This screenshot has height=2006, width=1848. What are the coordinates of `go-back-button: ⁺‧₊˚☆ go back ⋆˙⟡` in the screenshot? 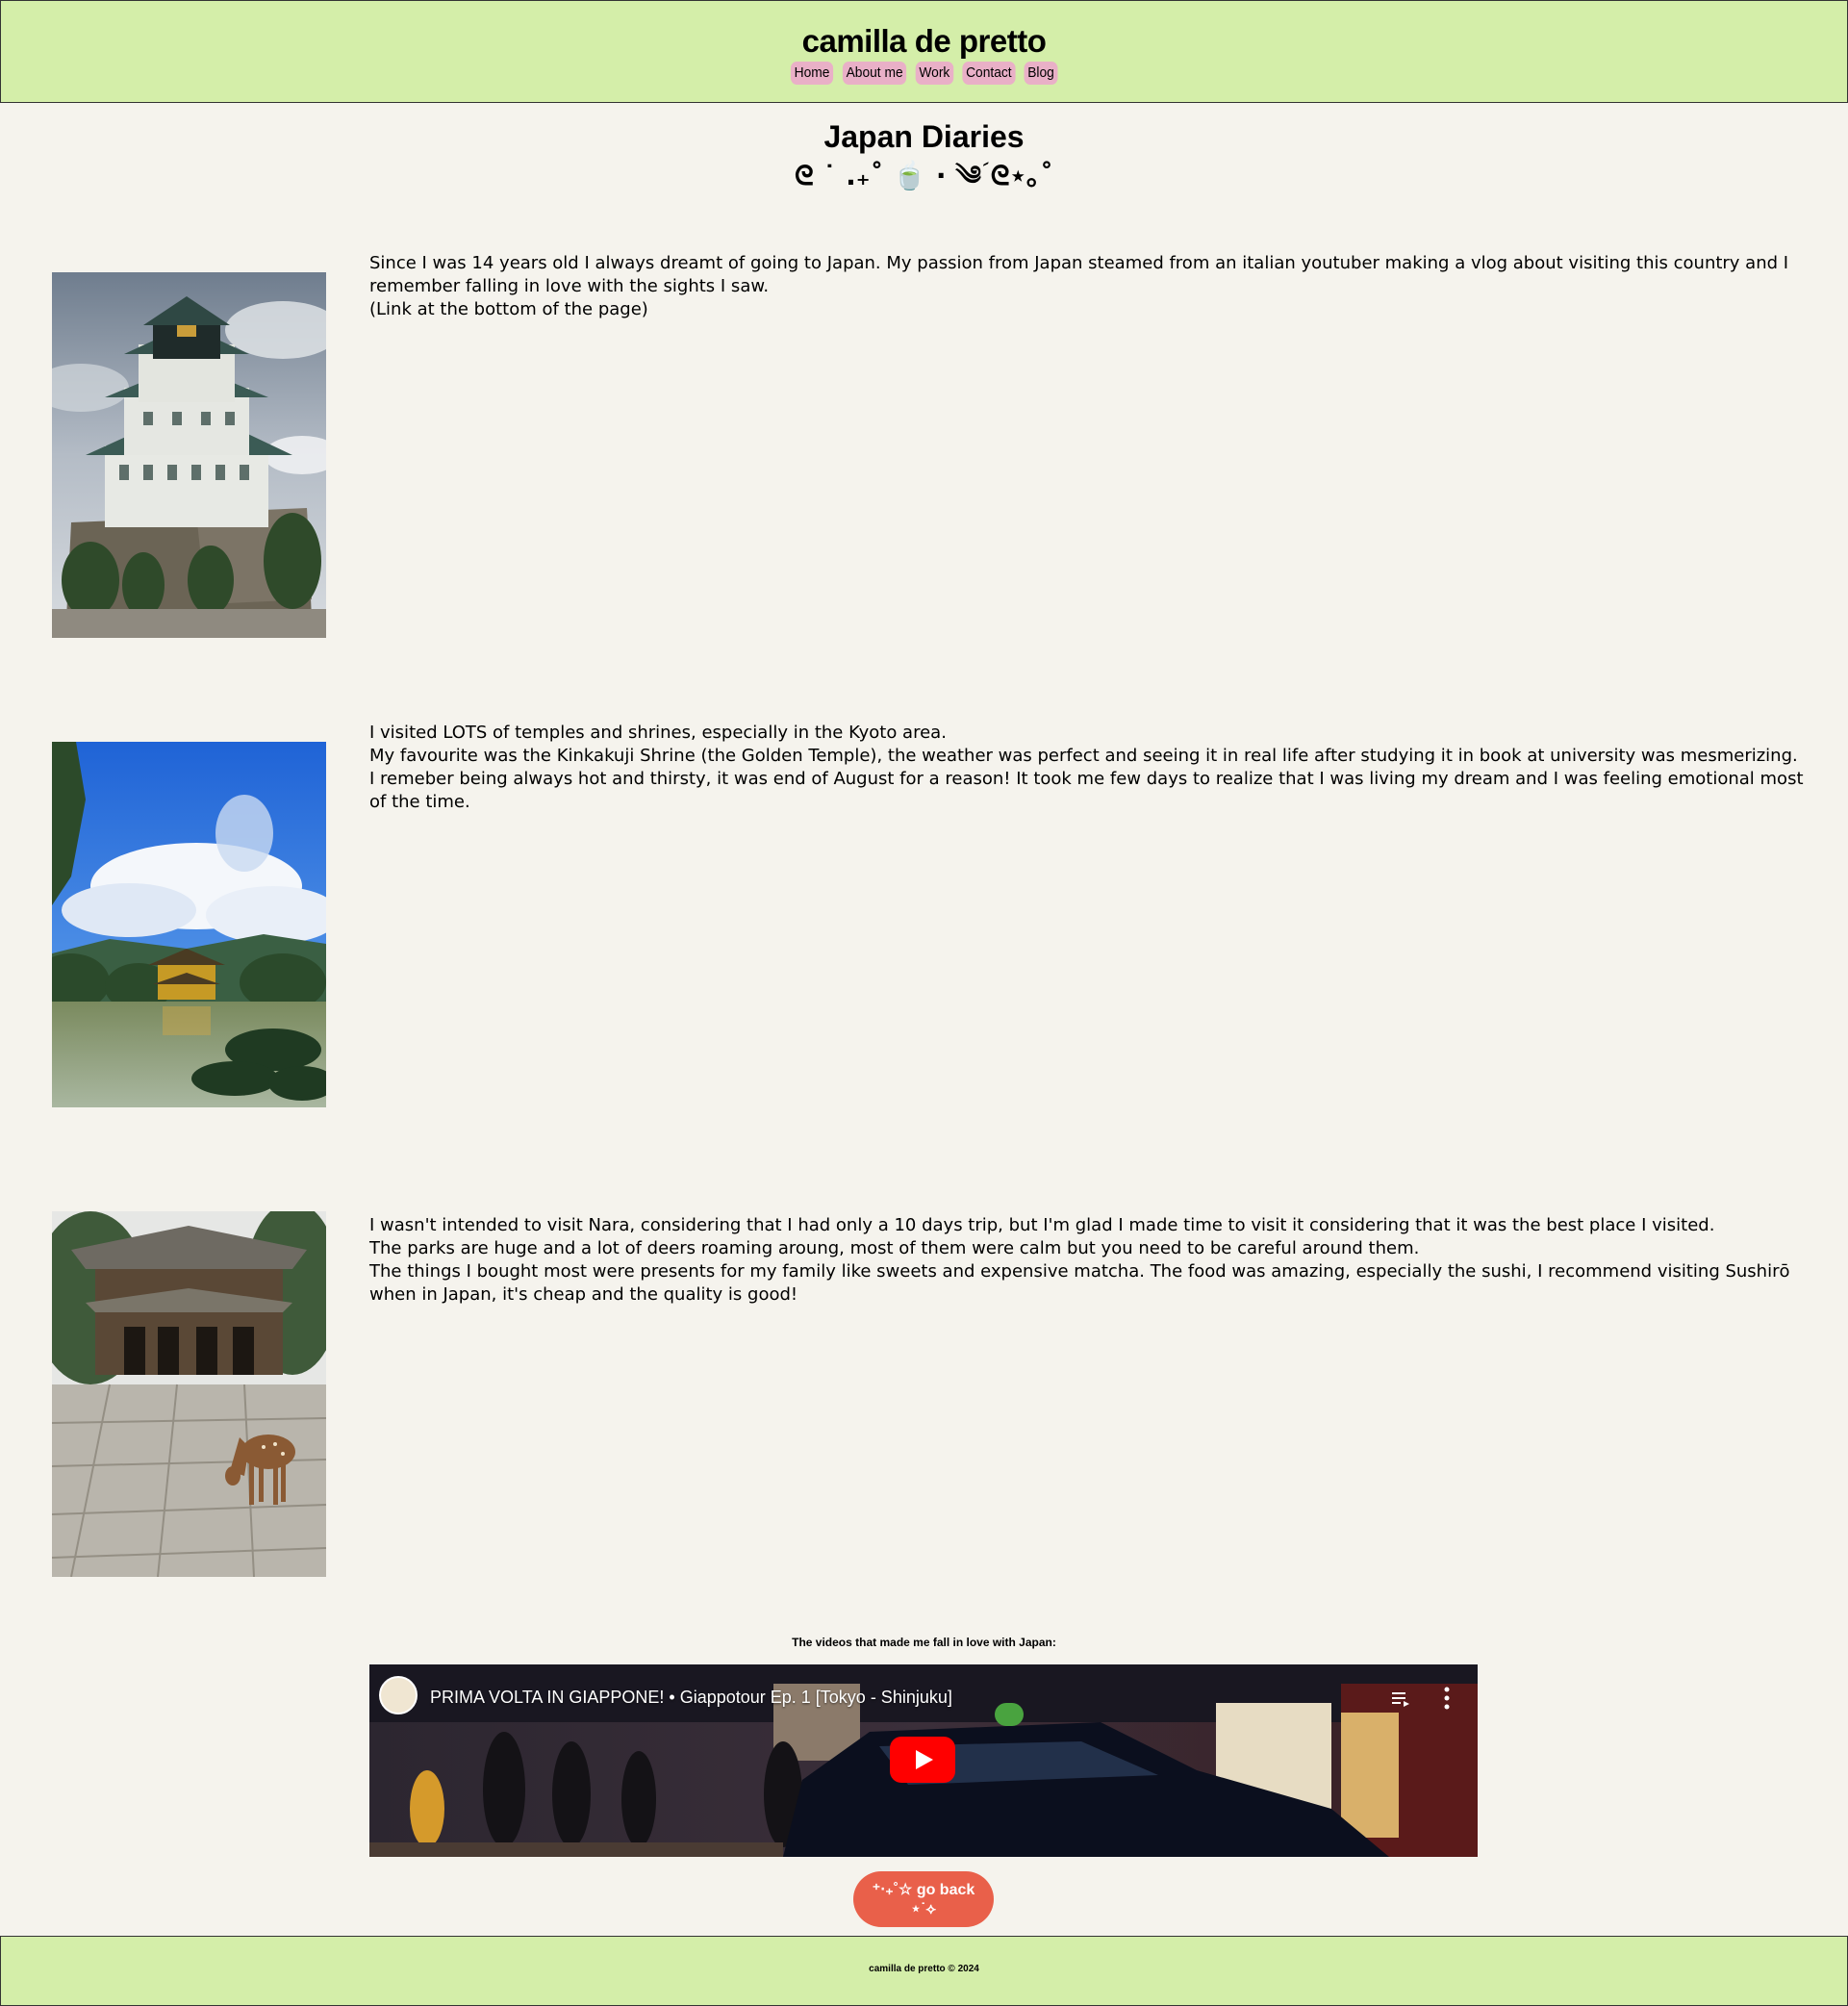 It's located at (923, 1899).